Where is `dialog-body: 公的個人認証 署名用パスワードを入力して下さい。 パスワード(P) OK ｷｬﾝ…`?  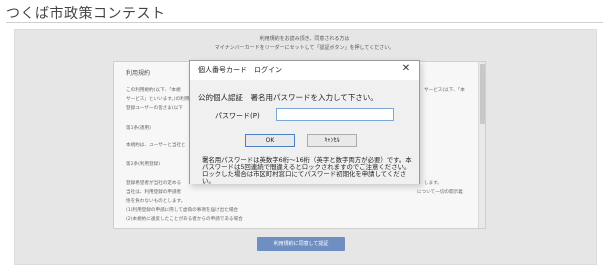 dialog-body: 公的個人認証 署名用パスワードを入力して下さい。 パスワード(P) OK ｷｬﾝ… is located at coordinates (304, 132).